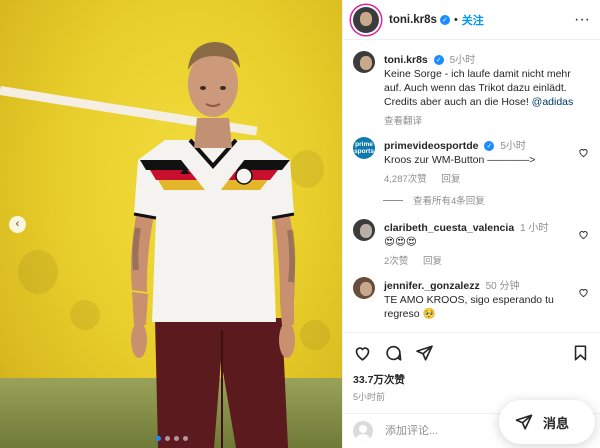 The width and height of the screenshot is (600, 448). Describe the element at coordinates (393, 353) in the screenshot. I see `comment-icon` at that location.